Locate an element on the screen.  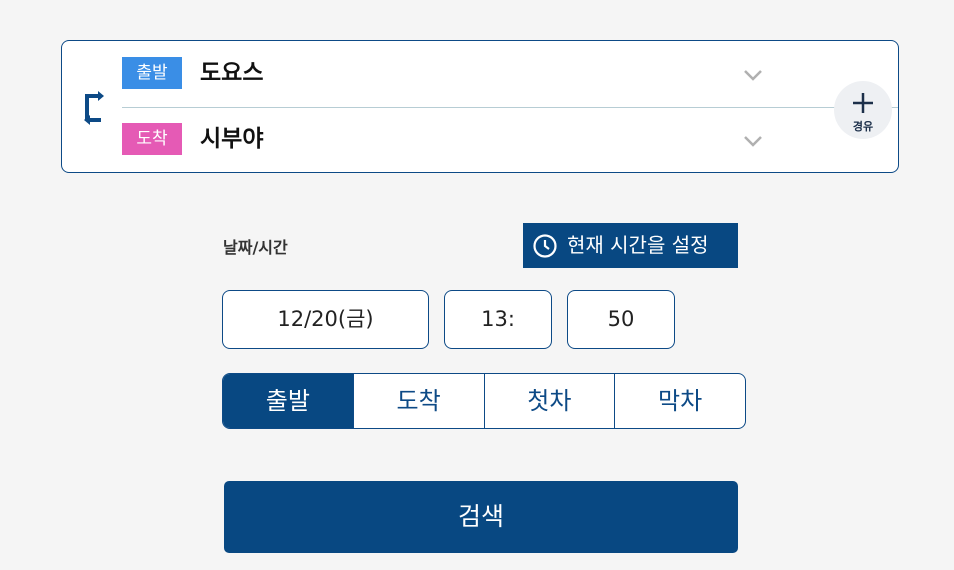
arrival-station: 시부야 is located at coordinates (231, 139).